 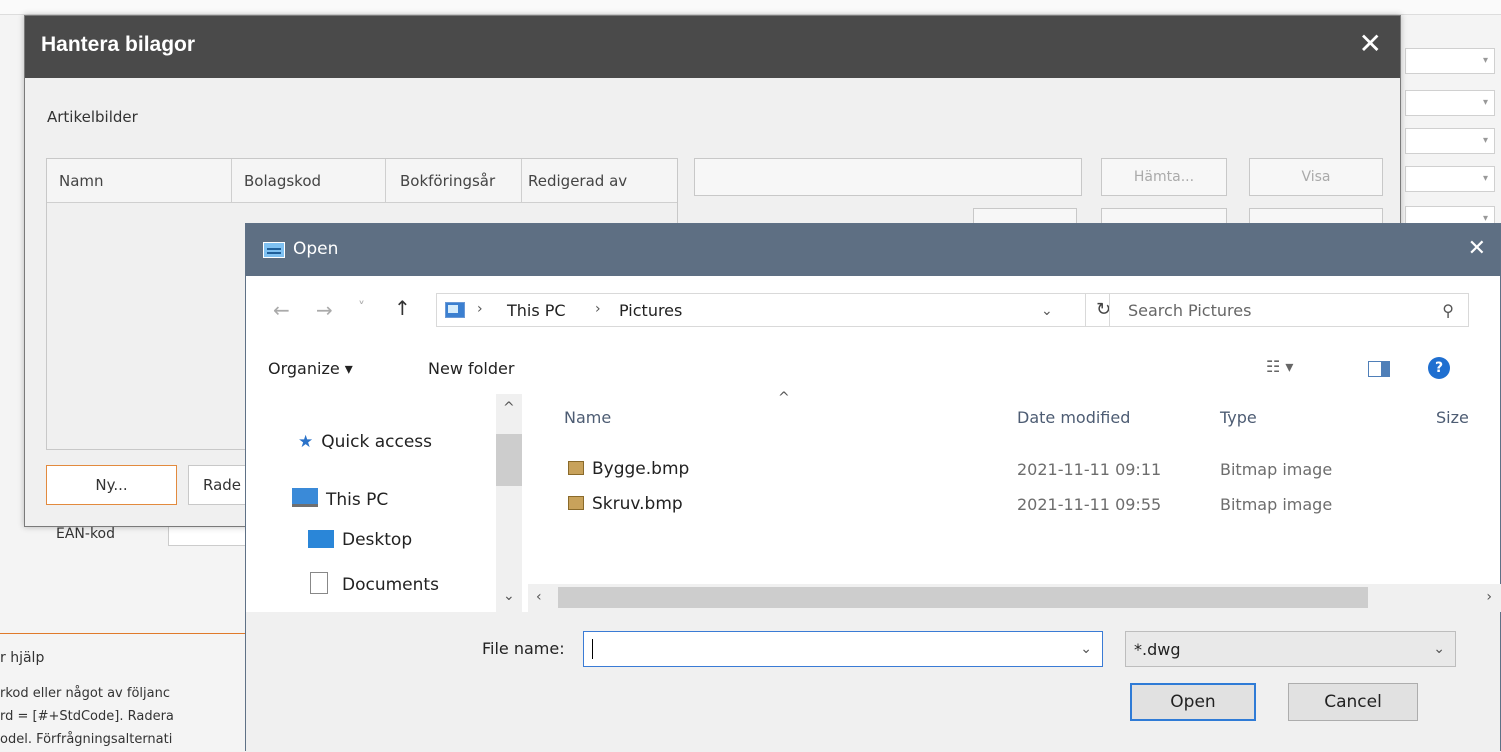 What do you see at coordinates (118, 44) in the screenshot?
I see `attachments-dialog-title: Hantera bilagor` at bounding box center [118, 44].